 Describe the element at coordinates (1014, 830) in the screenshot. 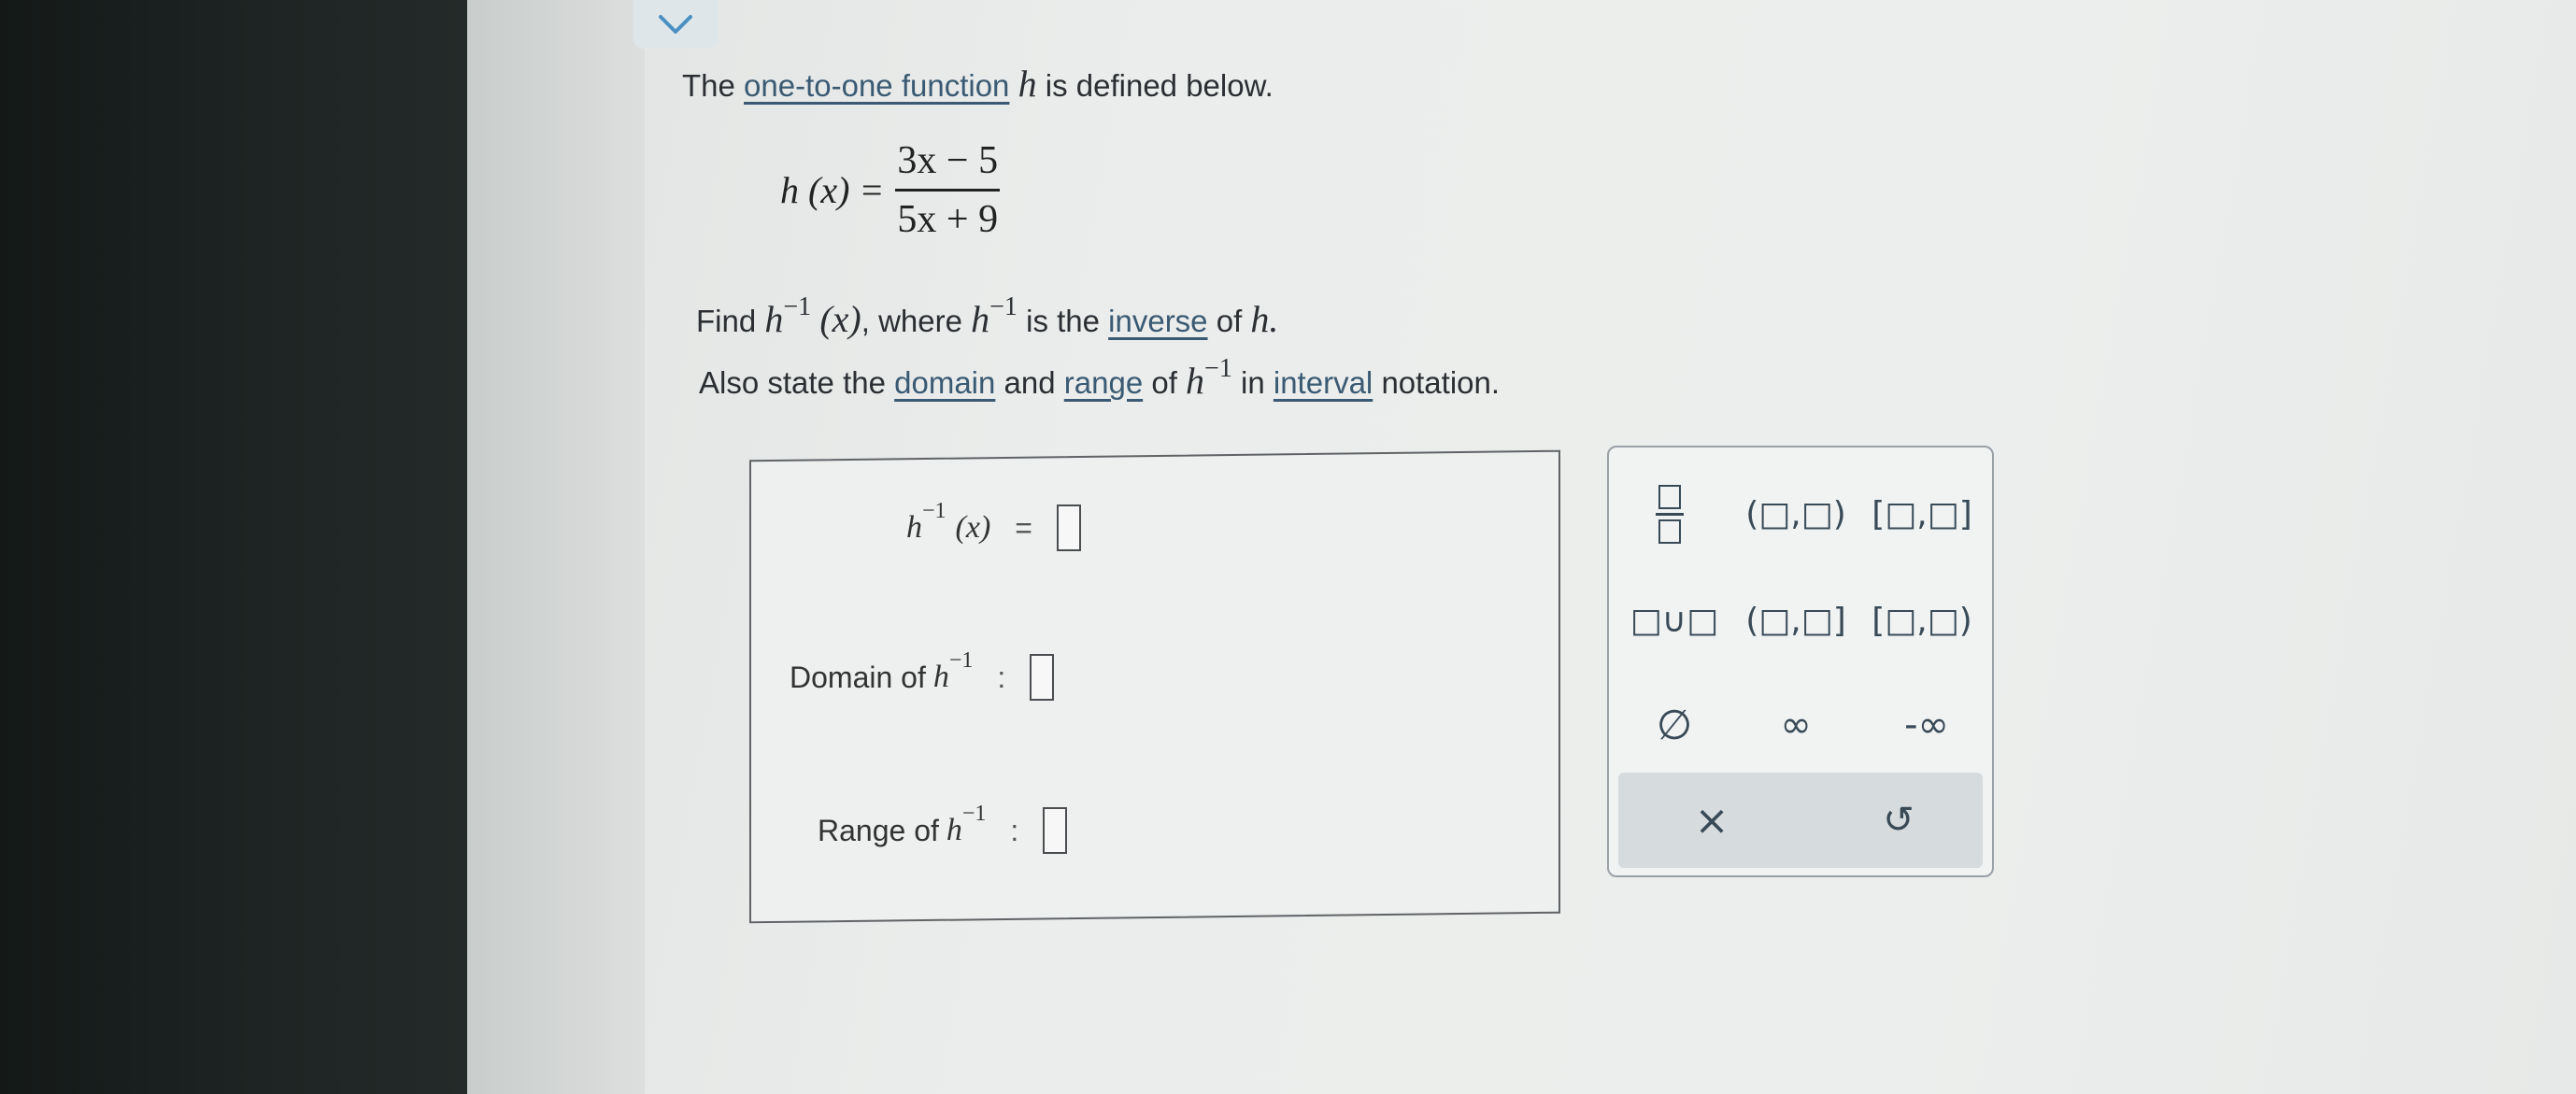

I see `range-sep: :` at that location.